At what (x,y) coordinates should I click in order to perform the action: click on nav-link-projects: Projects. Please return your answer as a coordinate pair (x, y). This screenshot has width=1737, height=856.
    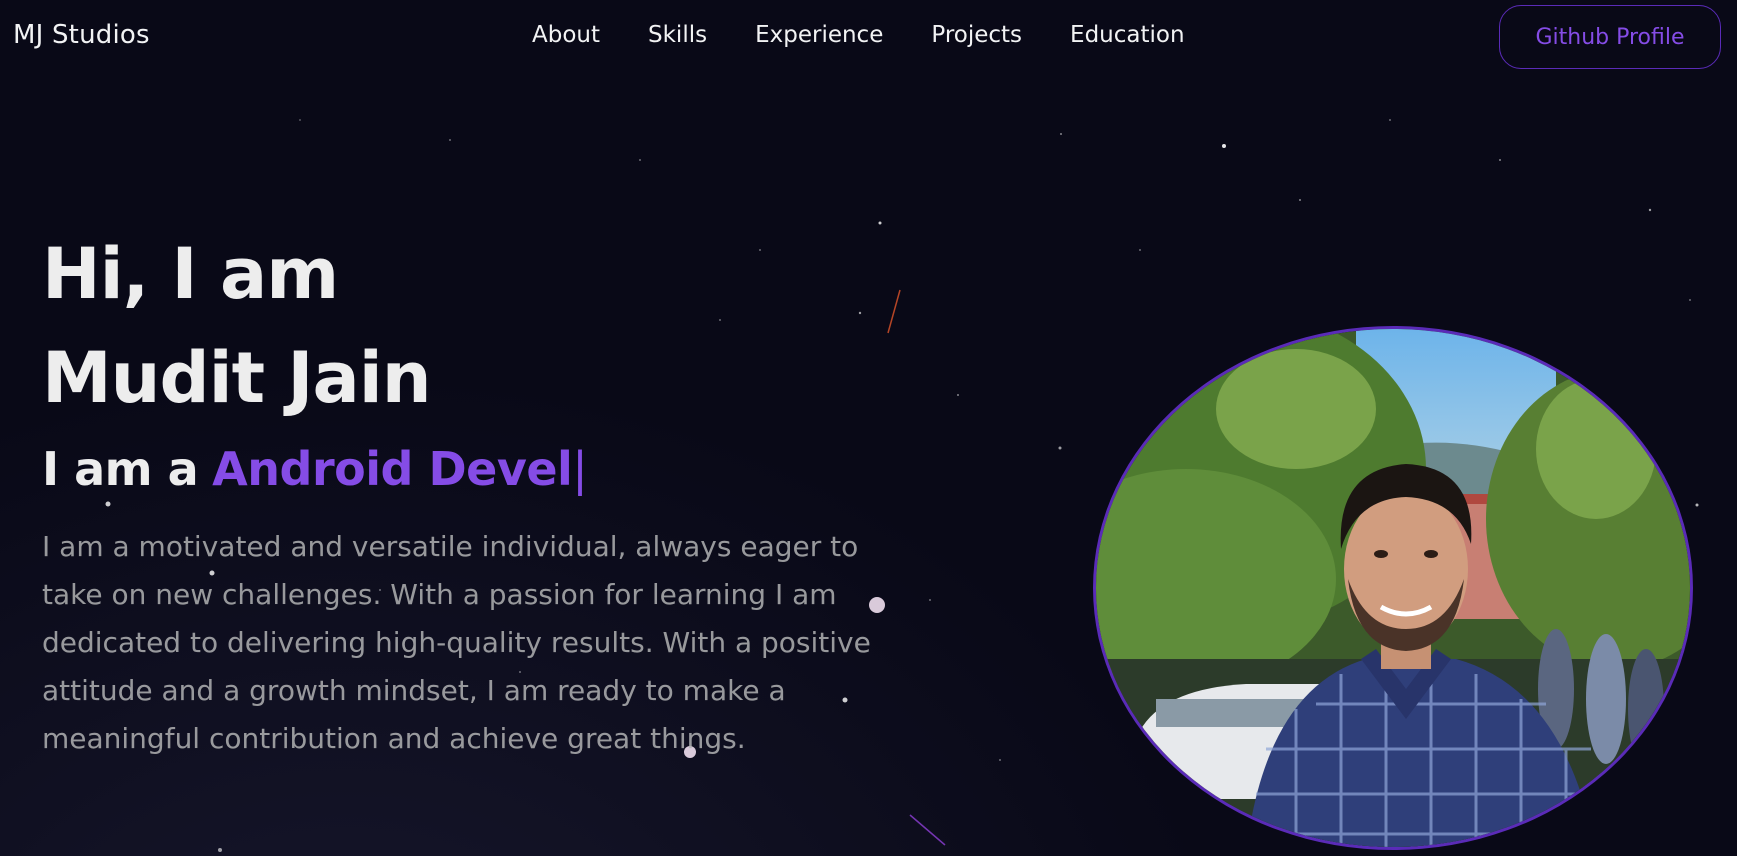
    Looking at the image, I should click on (976, 35).